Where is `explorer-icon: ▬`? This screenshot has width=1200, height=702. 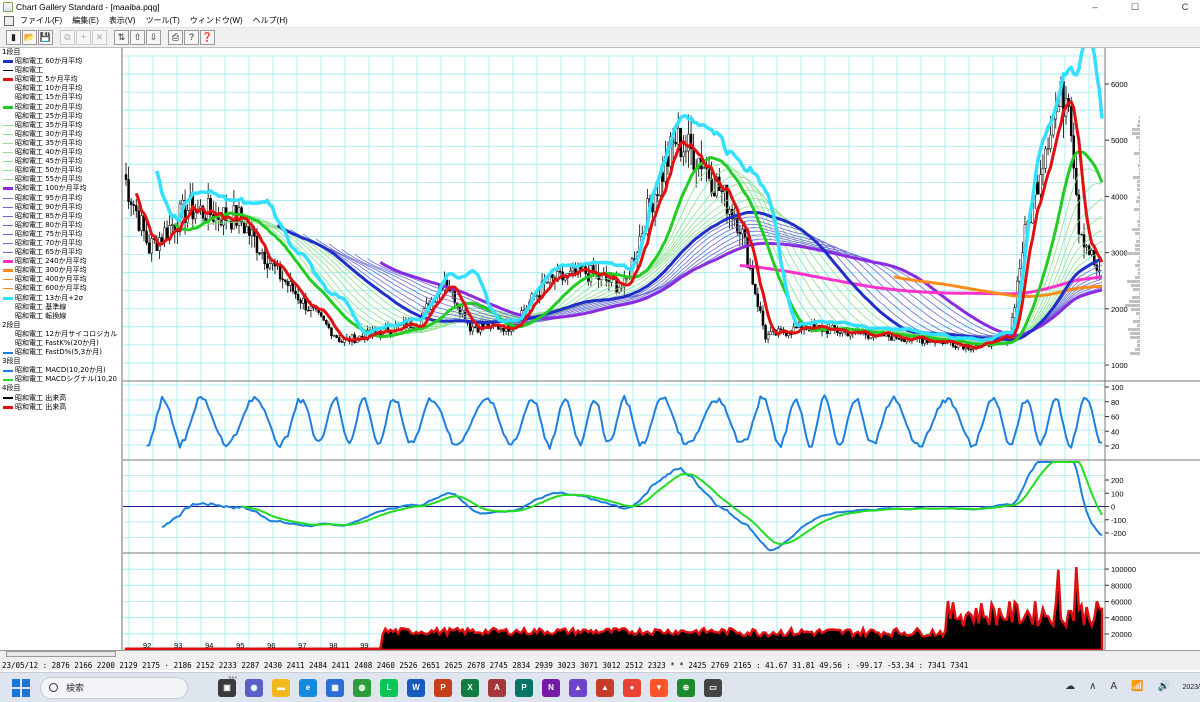
explorer-icon: ▬ is located at coordinates (281, 687).